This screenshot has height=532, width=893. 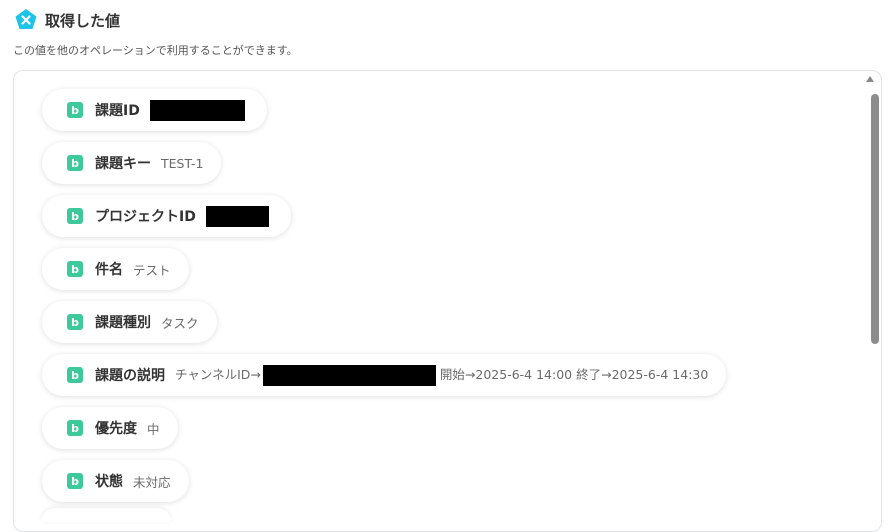 I want to click on chip-value: 中, so click(x=153, y=429).